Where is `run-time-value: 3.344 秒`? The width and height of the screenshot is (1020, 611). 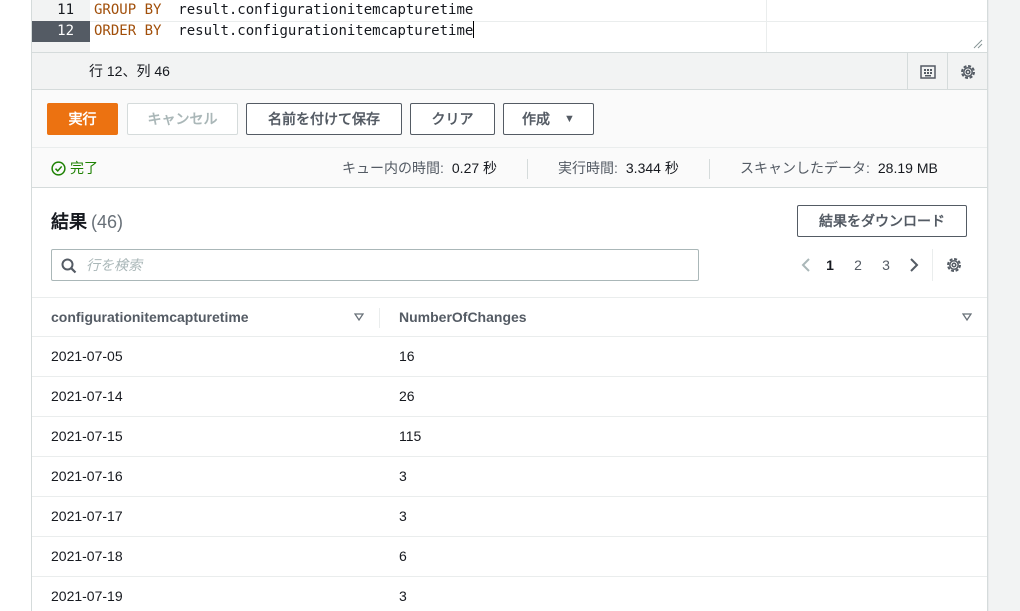
run-time-value: 3.344 秒 is located at coordinates (652, 168).